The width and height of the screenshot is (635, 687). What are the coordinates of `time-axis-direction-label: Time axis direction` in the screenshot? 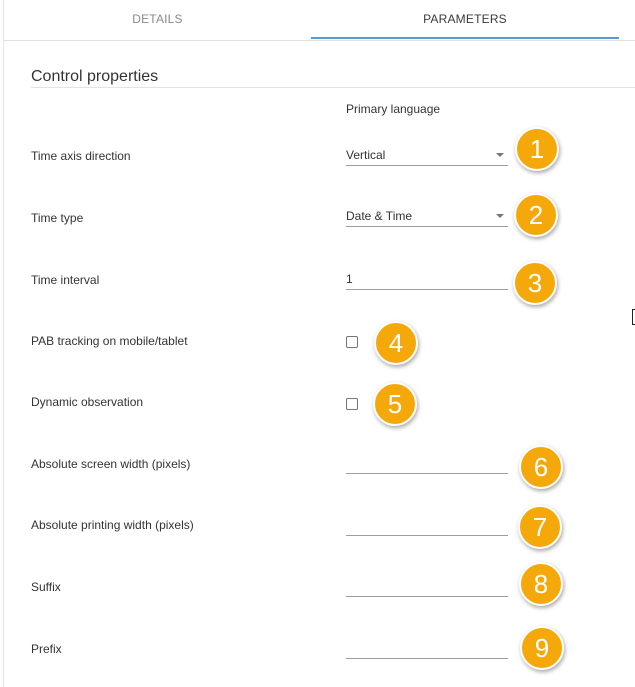 It's located at (81, 156).